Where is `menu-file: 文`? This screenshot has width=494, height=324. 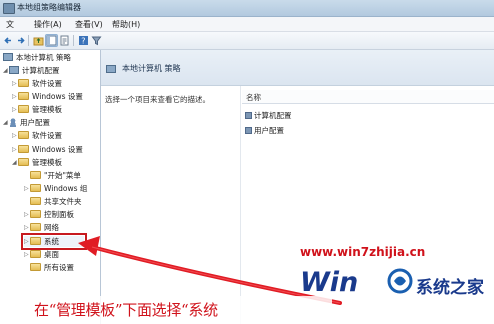
menu-file: 文 is located at coordinates (10, 24).